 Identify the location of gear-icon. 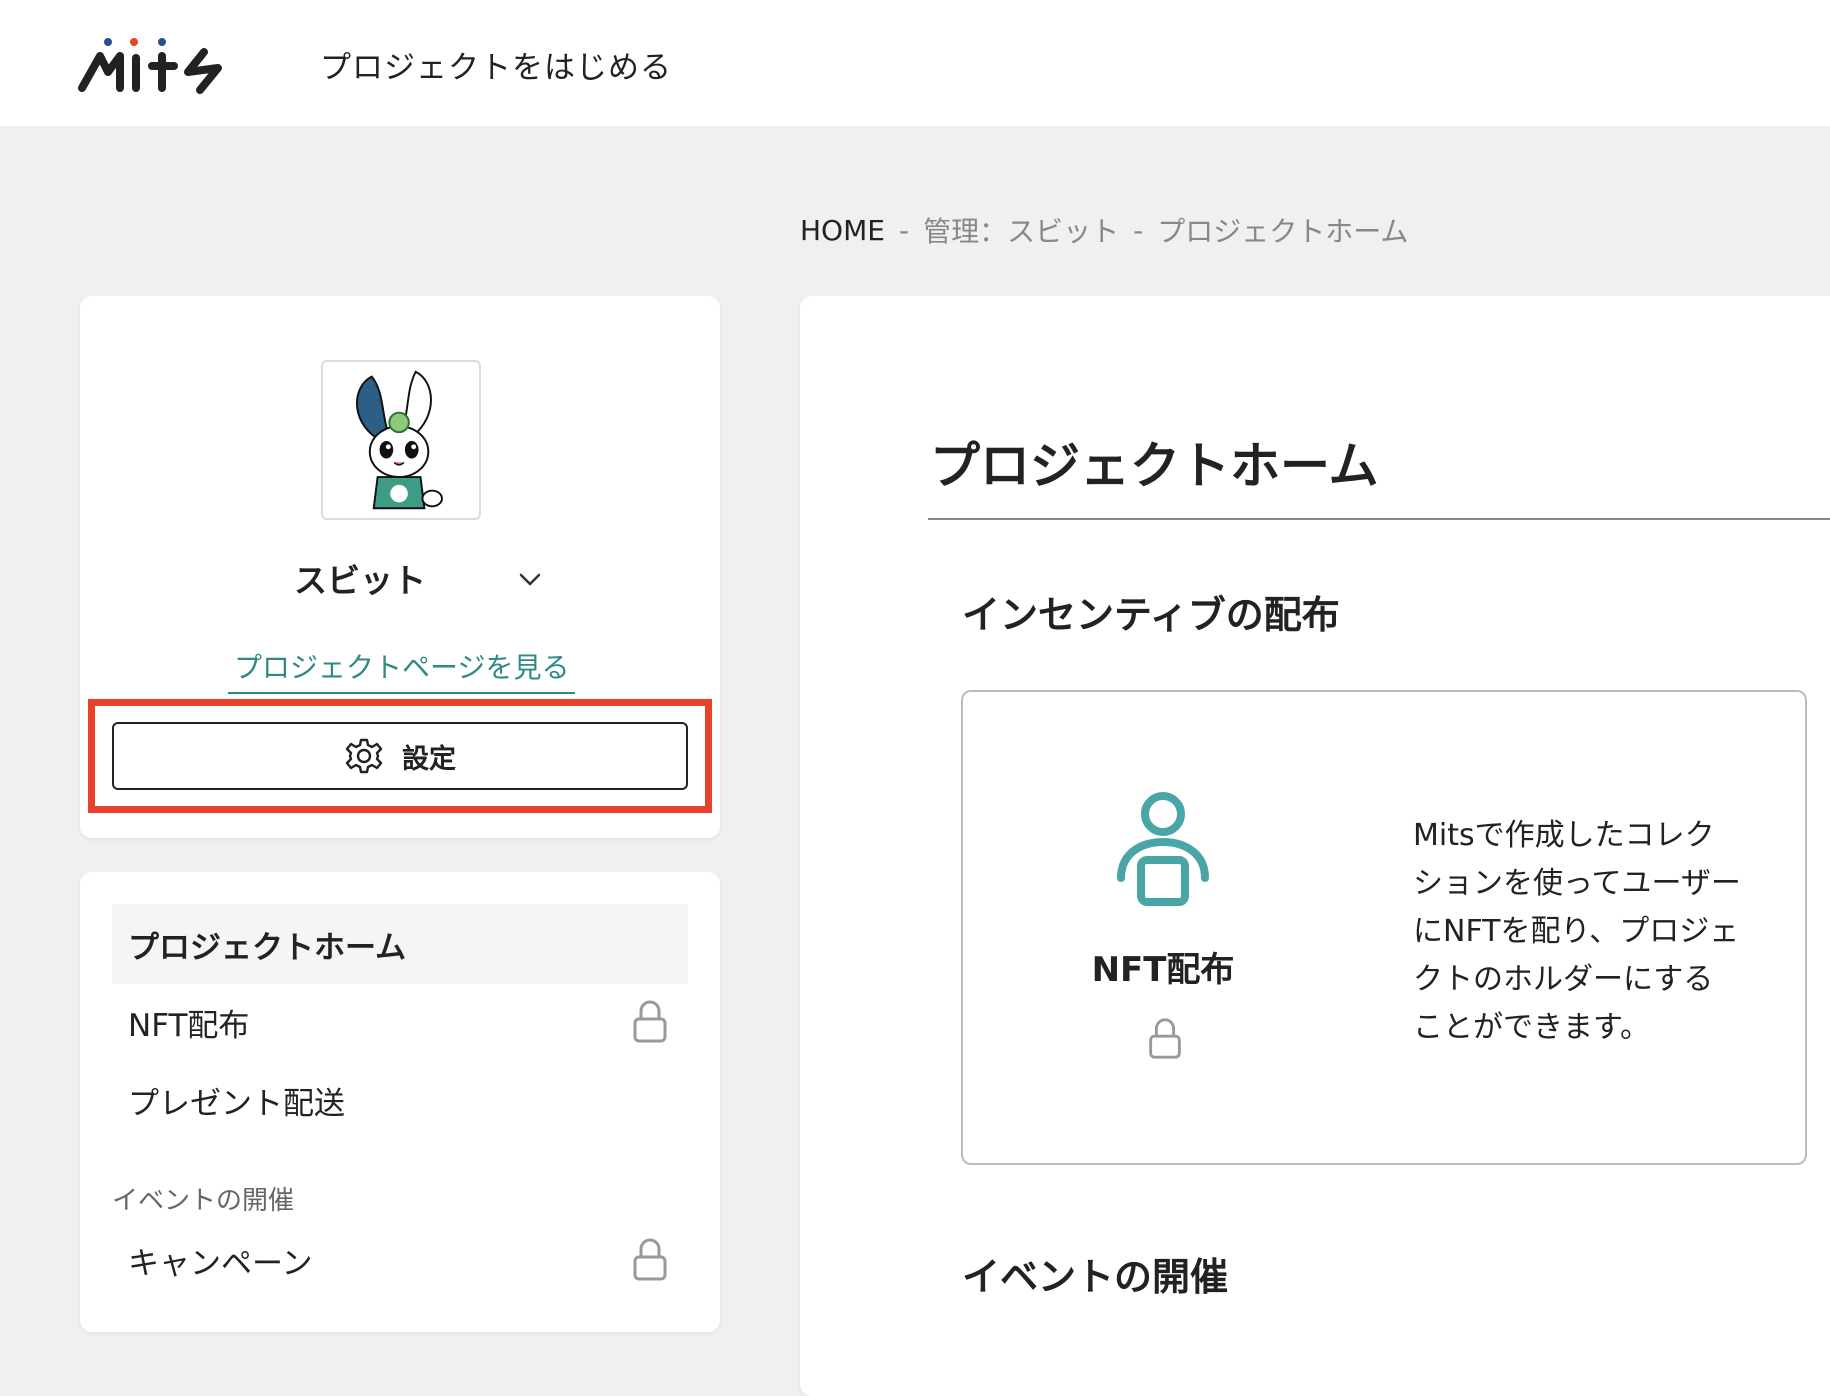
(364, 756).